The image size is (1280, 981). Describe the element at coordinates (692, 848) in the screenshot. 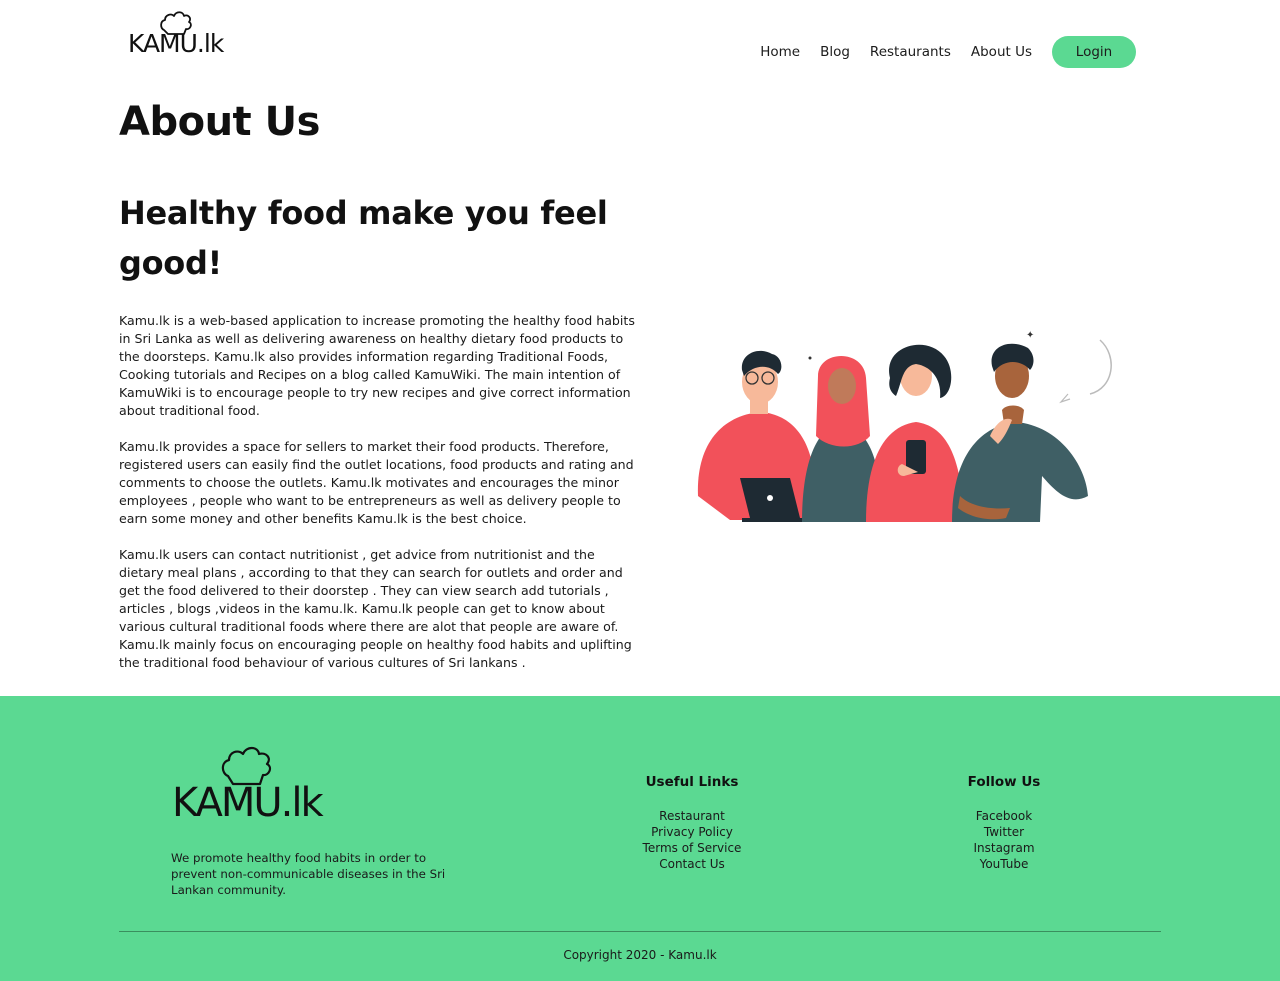

I see `footer-link-terms-of-service: Terms of Service` at that location.